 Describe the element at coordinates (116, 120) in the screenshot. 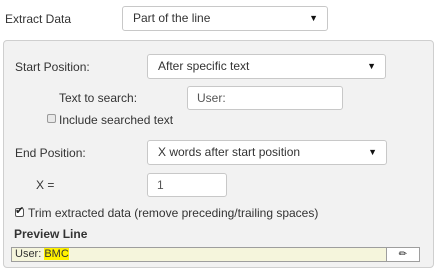

I see `include-searched-text-label: Include searched text` at that location.